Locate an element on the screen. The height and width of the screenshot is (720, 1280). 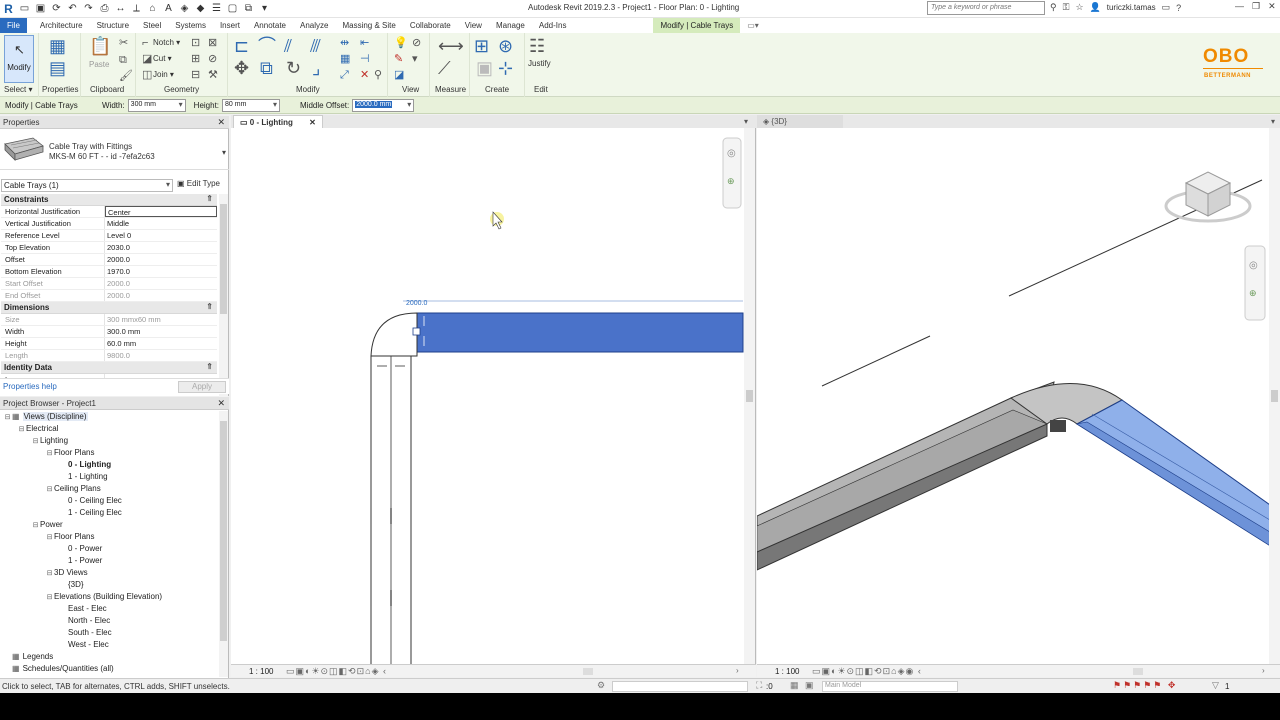
3d-hscroll-thumb is located at coordinates (1138, 671).